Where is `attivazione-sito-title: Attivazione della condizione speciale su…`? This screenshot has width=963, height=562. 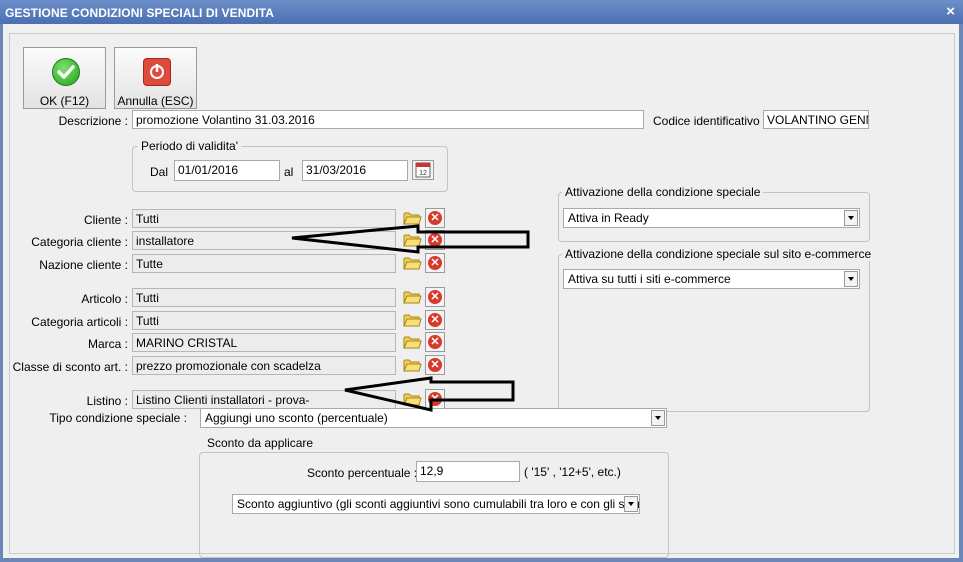 attivazione-sito-title: Attivazione della condizione speciale su… is located at coordinates (718, 254).